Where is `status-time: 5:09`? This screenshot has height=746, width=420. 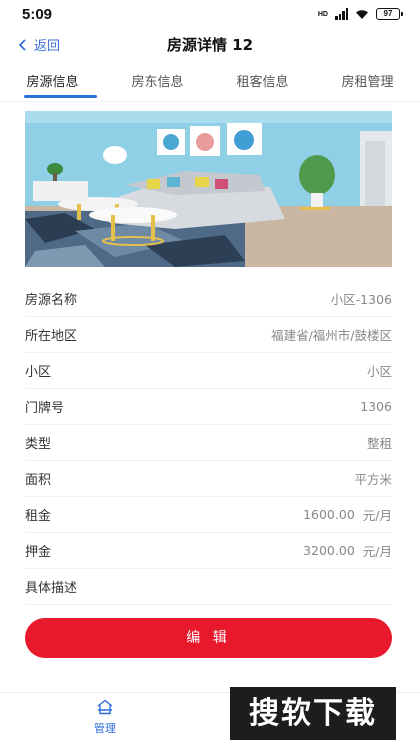
status-time: 5:09 is located at coordinates (37, 14).